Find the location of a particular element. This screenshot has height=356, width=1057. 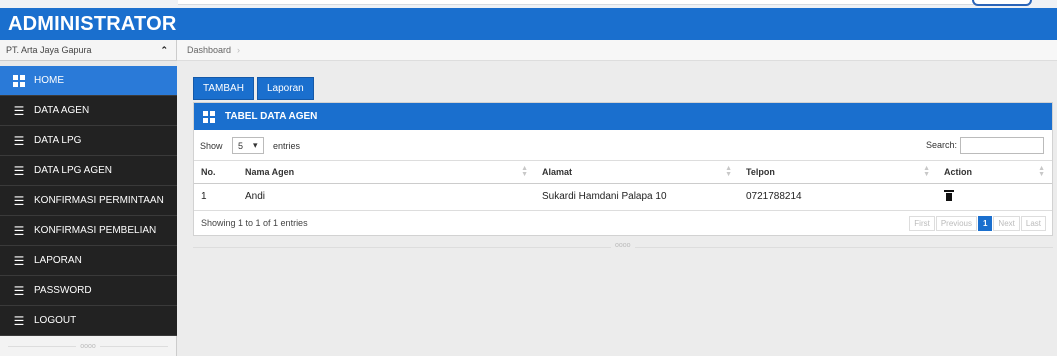

sidebar-item-data-agen: ☰ DATA AGEN is located at coordinates (88, 111).